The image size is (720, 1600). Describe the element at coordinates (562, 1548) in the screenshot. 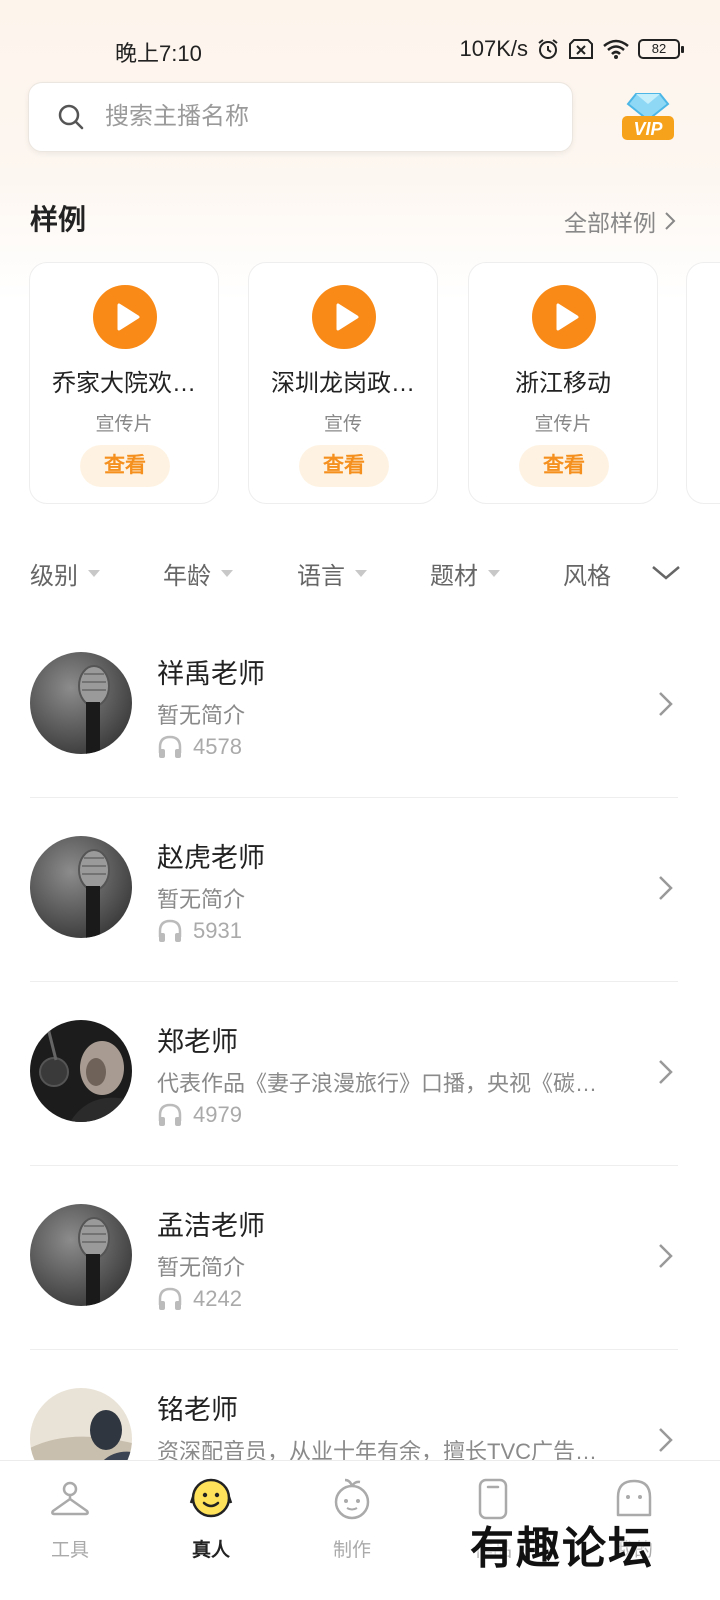

I see `watermark: 有趣论坛` at that location.